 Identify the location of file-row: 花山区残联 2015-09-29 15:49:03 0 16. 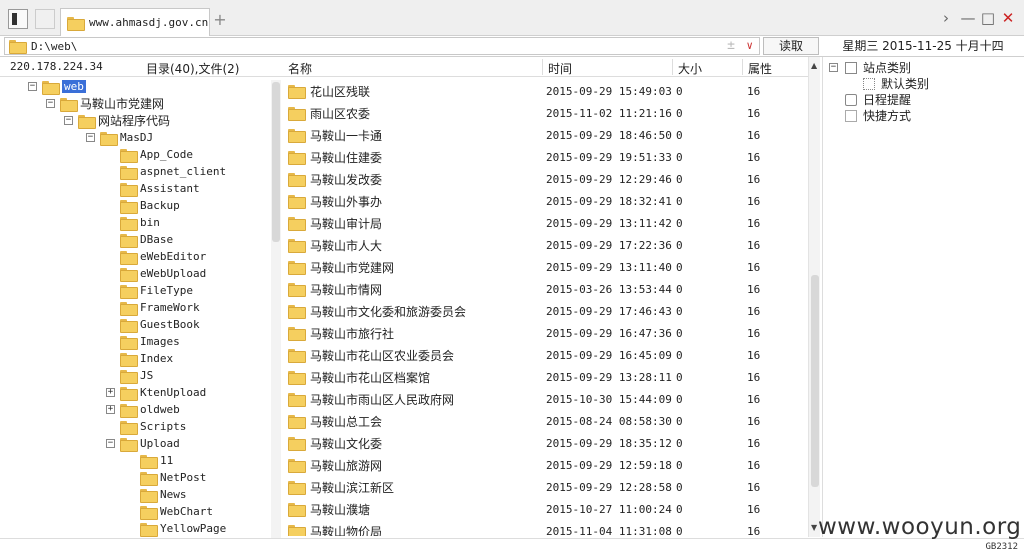
(545, 91).